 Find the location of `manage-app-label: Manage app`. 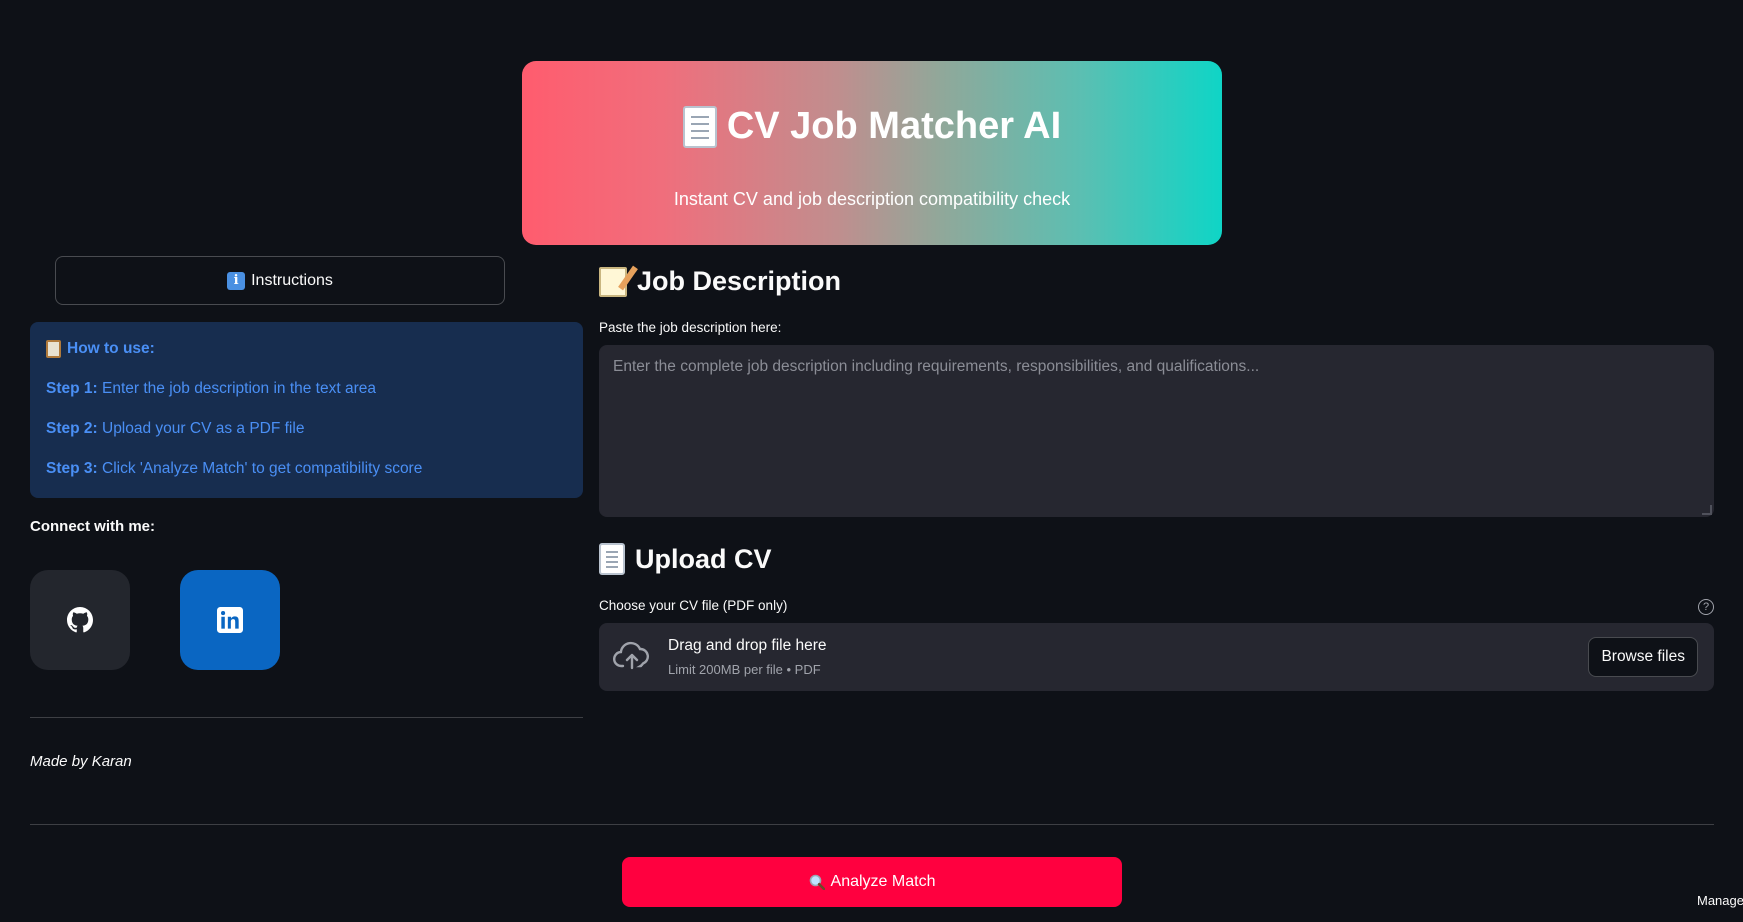

manage-app-label: Manage app is located at coordinates (1720, 900).